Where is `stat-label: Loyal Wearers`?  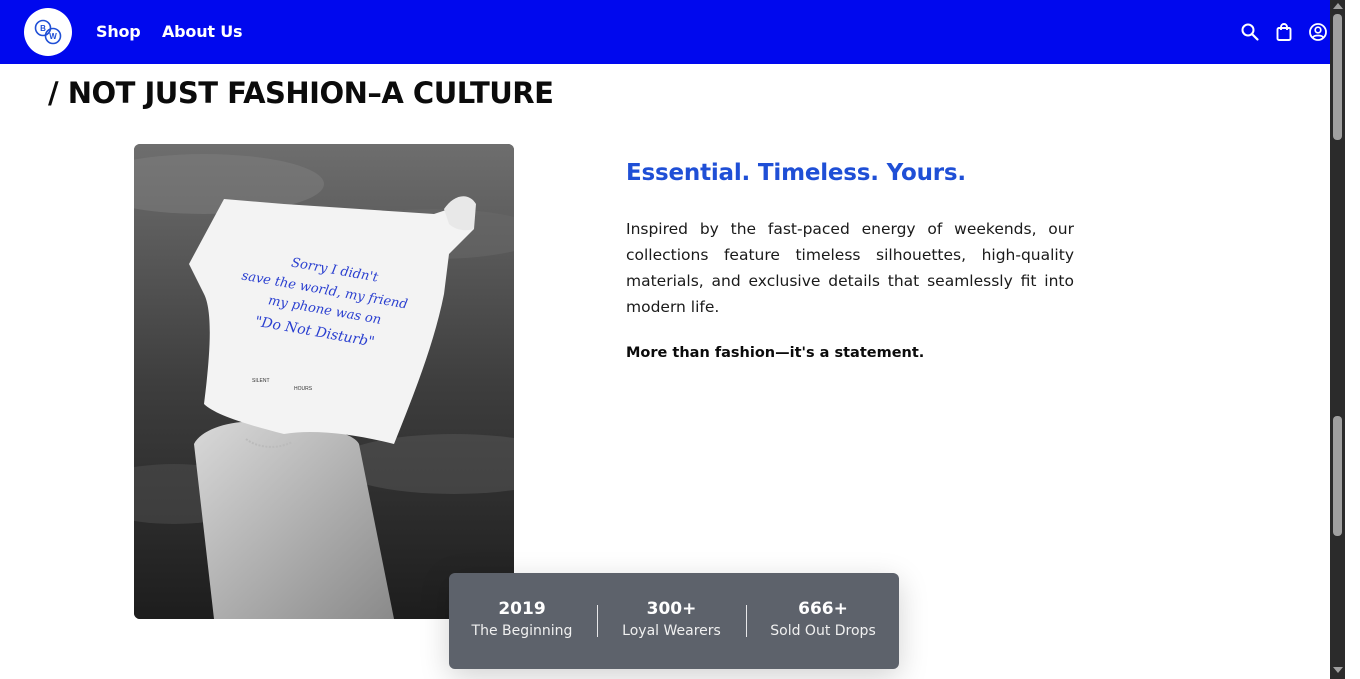
stat-label: Loyal Wearers is located at coordinates (671, 631).